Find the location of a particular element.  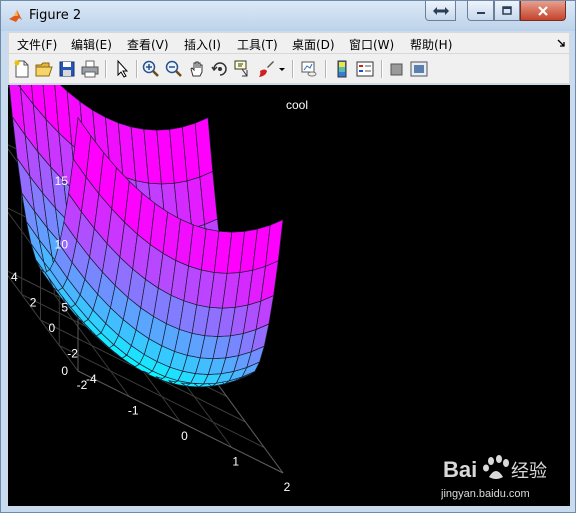

z-tick-label: 10 is located at coordinates (62, 244).